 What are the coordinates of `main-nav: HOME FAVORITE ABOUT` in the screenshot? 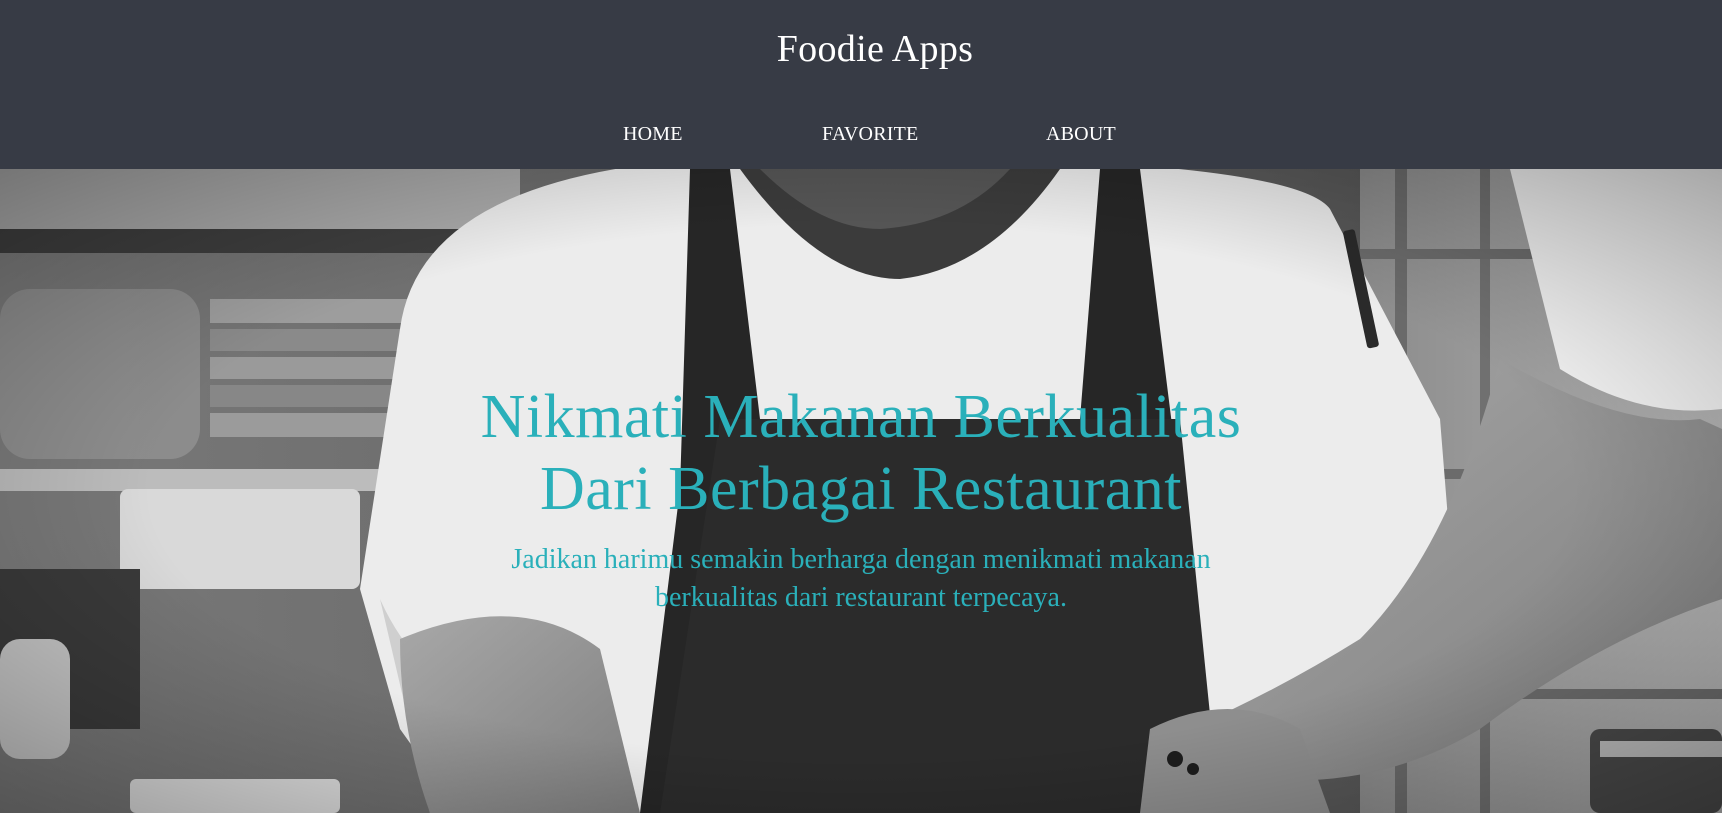 It's located at (861, 135).